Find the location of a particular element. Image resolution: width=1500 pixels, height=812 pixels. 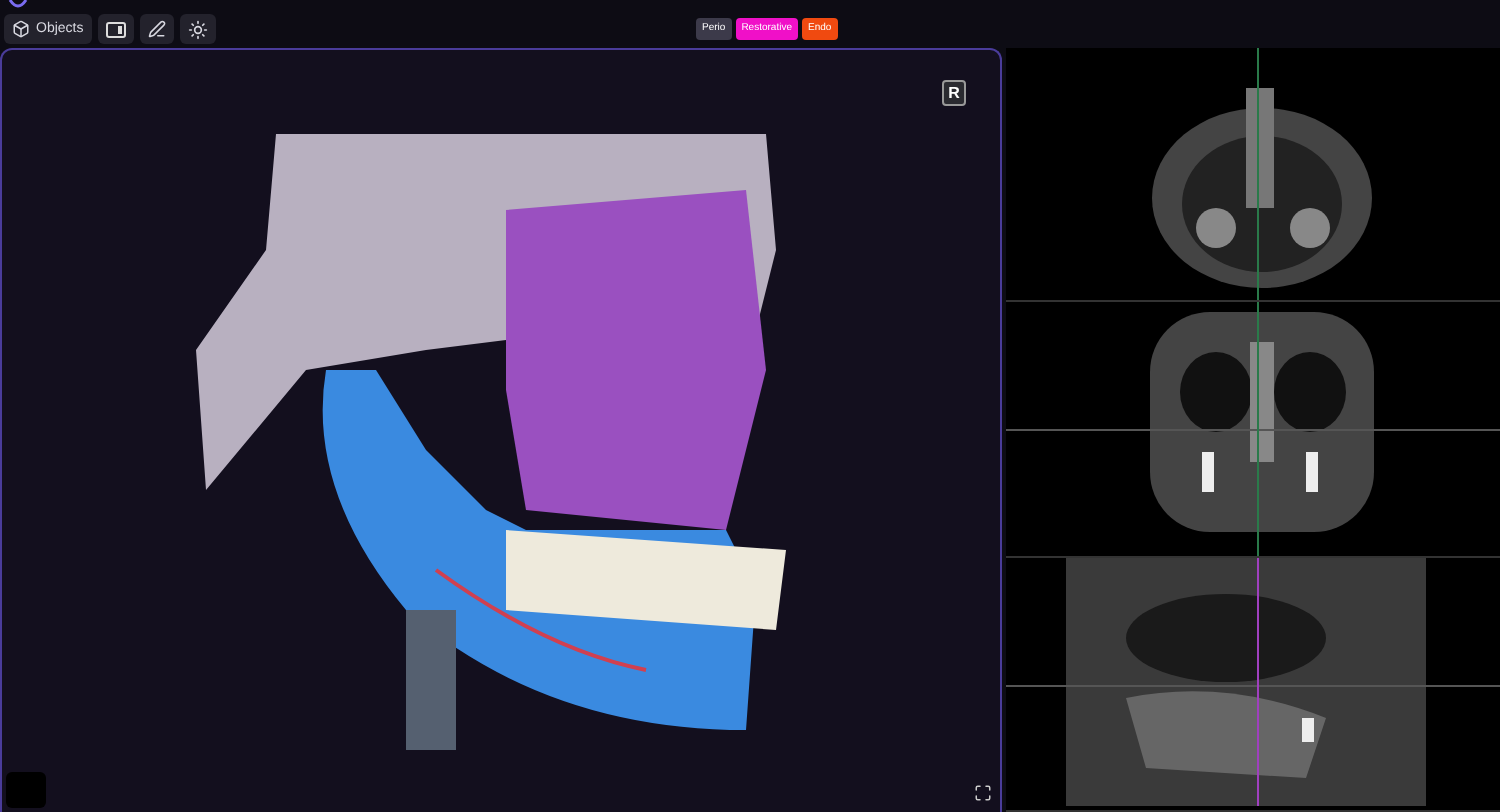

thumbnail-placeholder is located at coordinates (26, 790).